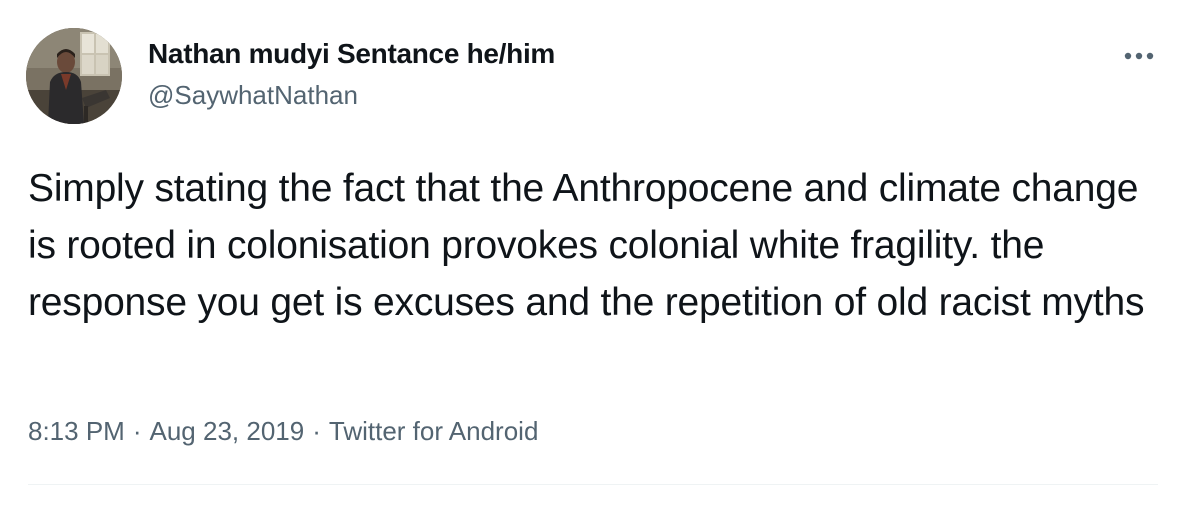 This screenshot has width=1188, height=506. What do you see at coordinates (76, 431) in the screenshot?
I see `tweet-time: 8:13 PM` at bounding box center [76, 431].